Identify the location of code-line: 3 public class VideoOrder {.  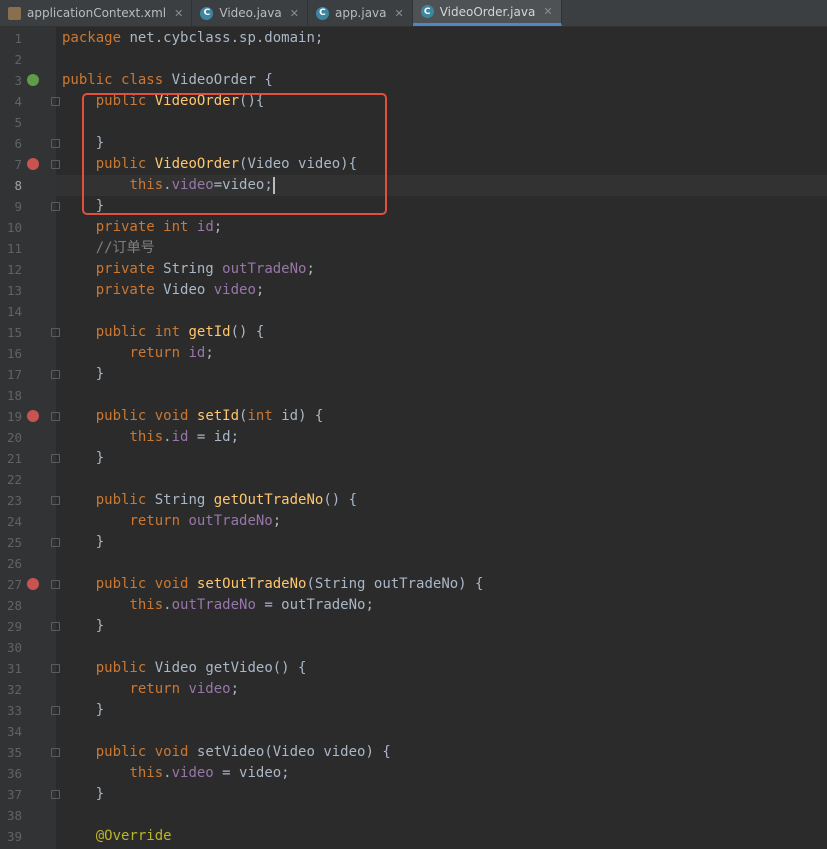
(413, 80).